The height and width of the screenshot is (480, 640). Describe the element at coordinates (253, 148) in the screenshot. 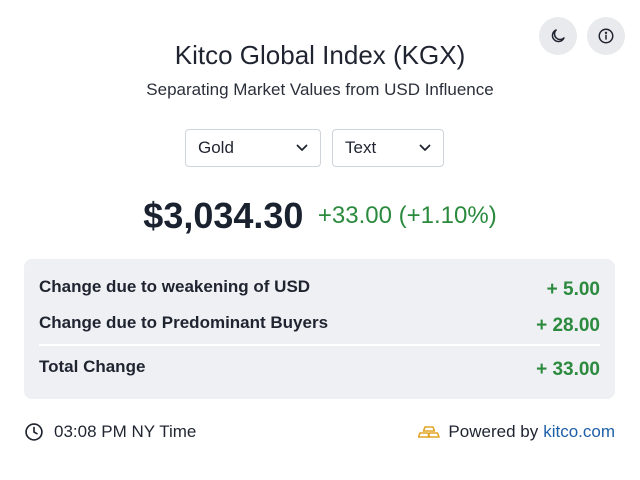

I see `metal-select: Gold` at that location.